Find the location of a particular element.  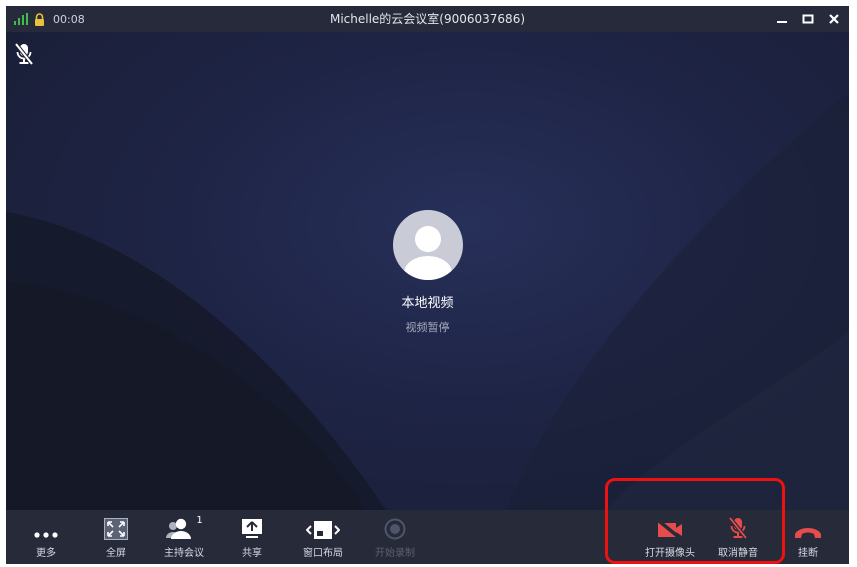

fullscreen-button: 全屏 is located at coordinates (116, 537).